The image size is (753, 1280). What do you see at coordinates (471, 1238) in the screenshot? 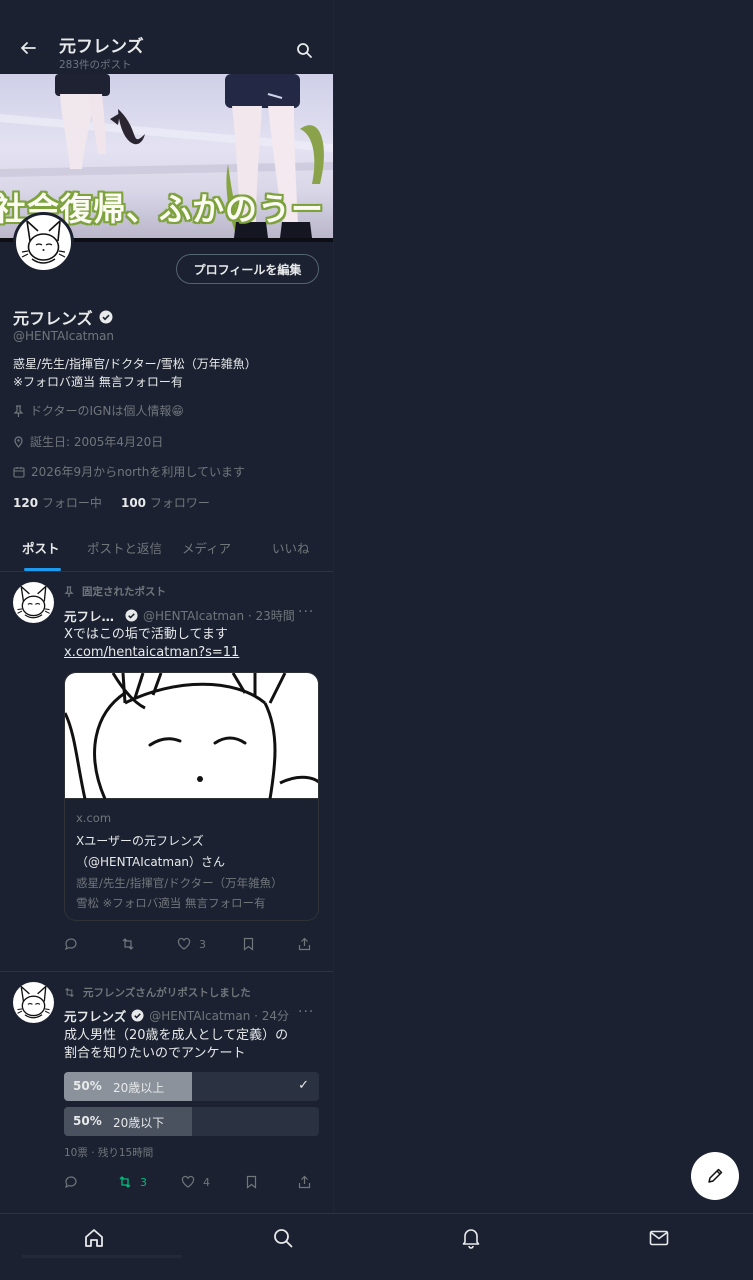
I see `bell-icon` at bounding box center [471, 1238].